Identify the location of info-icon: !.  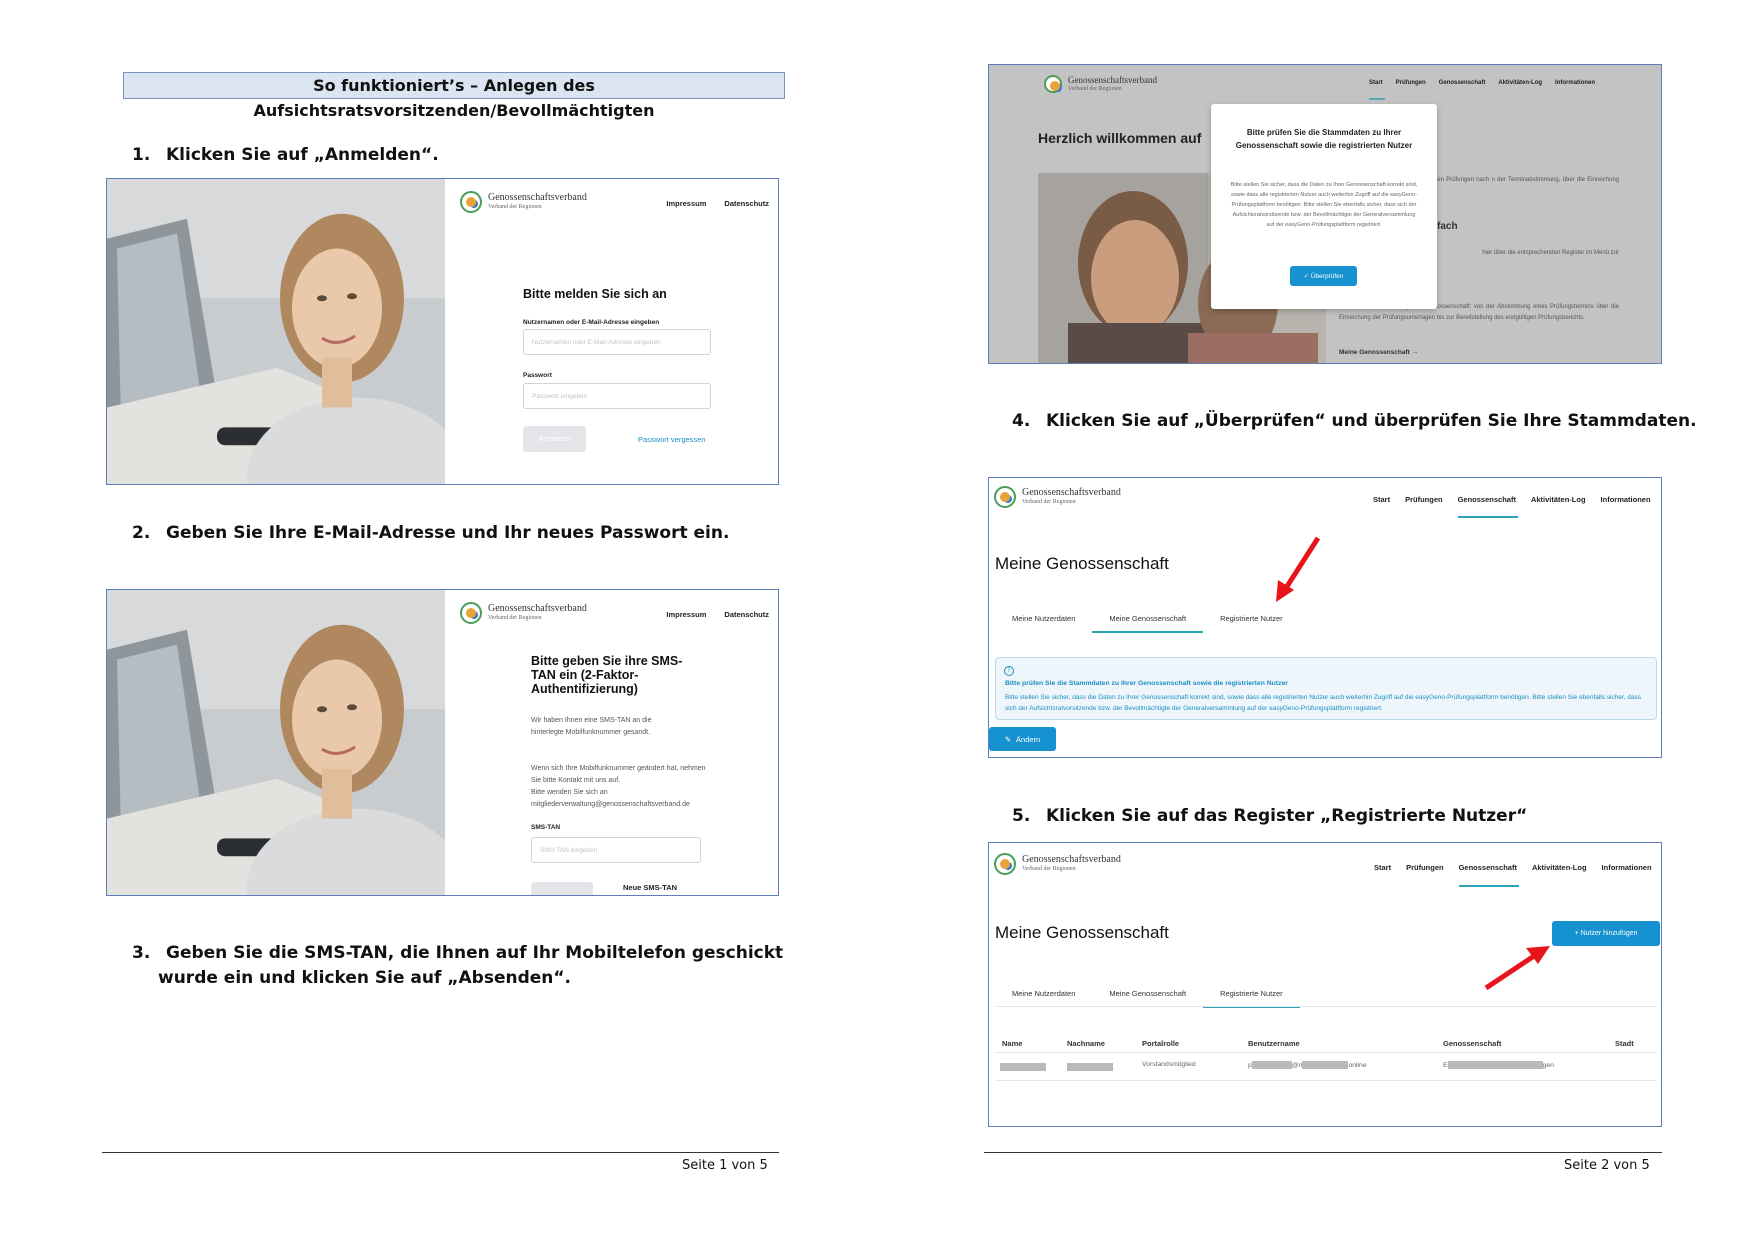
(1009, 671).